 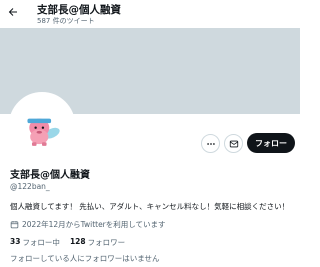 I want to click on avatar-character-image, so click(x=42, y=125).